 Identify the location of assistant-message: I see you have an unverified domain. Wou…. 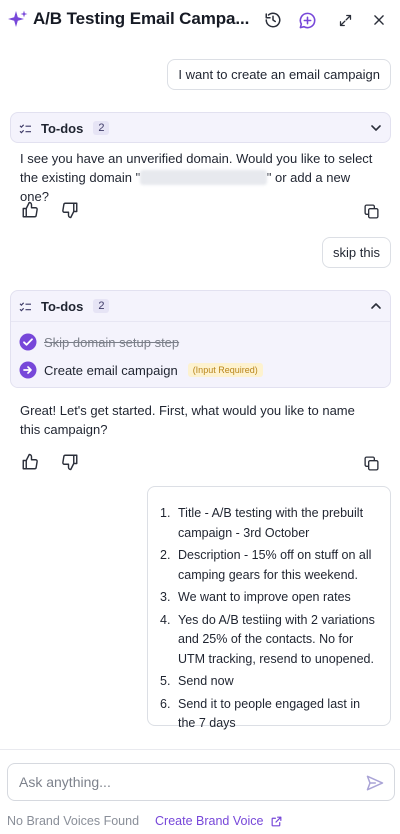
(201, 177).